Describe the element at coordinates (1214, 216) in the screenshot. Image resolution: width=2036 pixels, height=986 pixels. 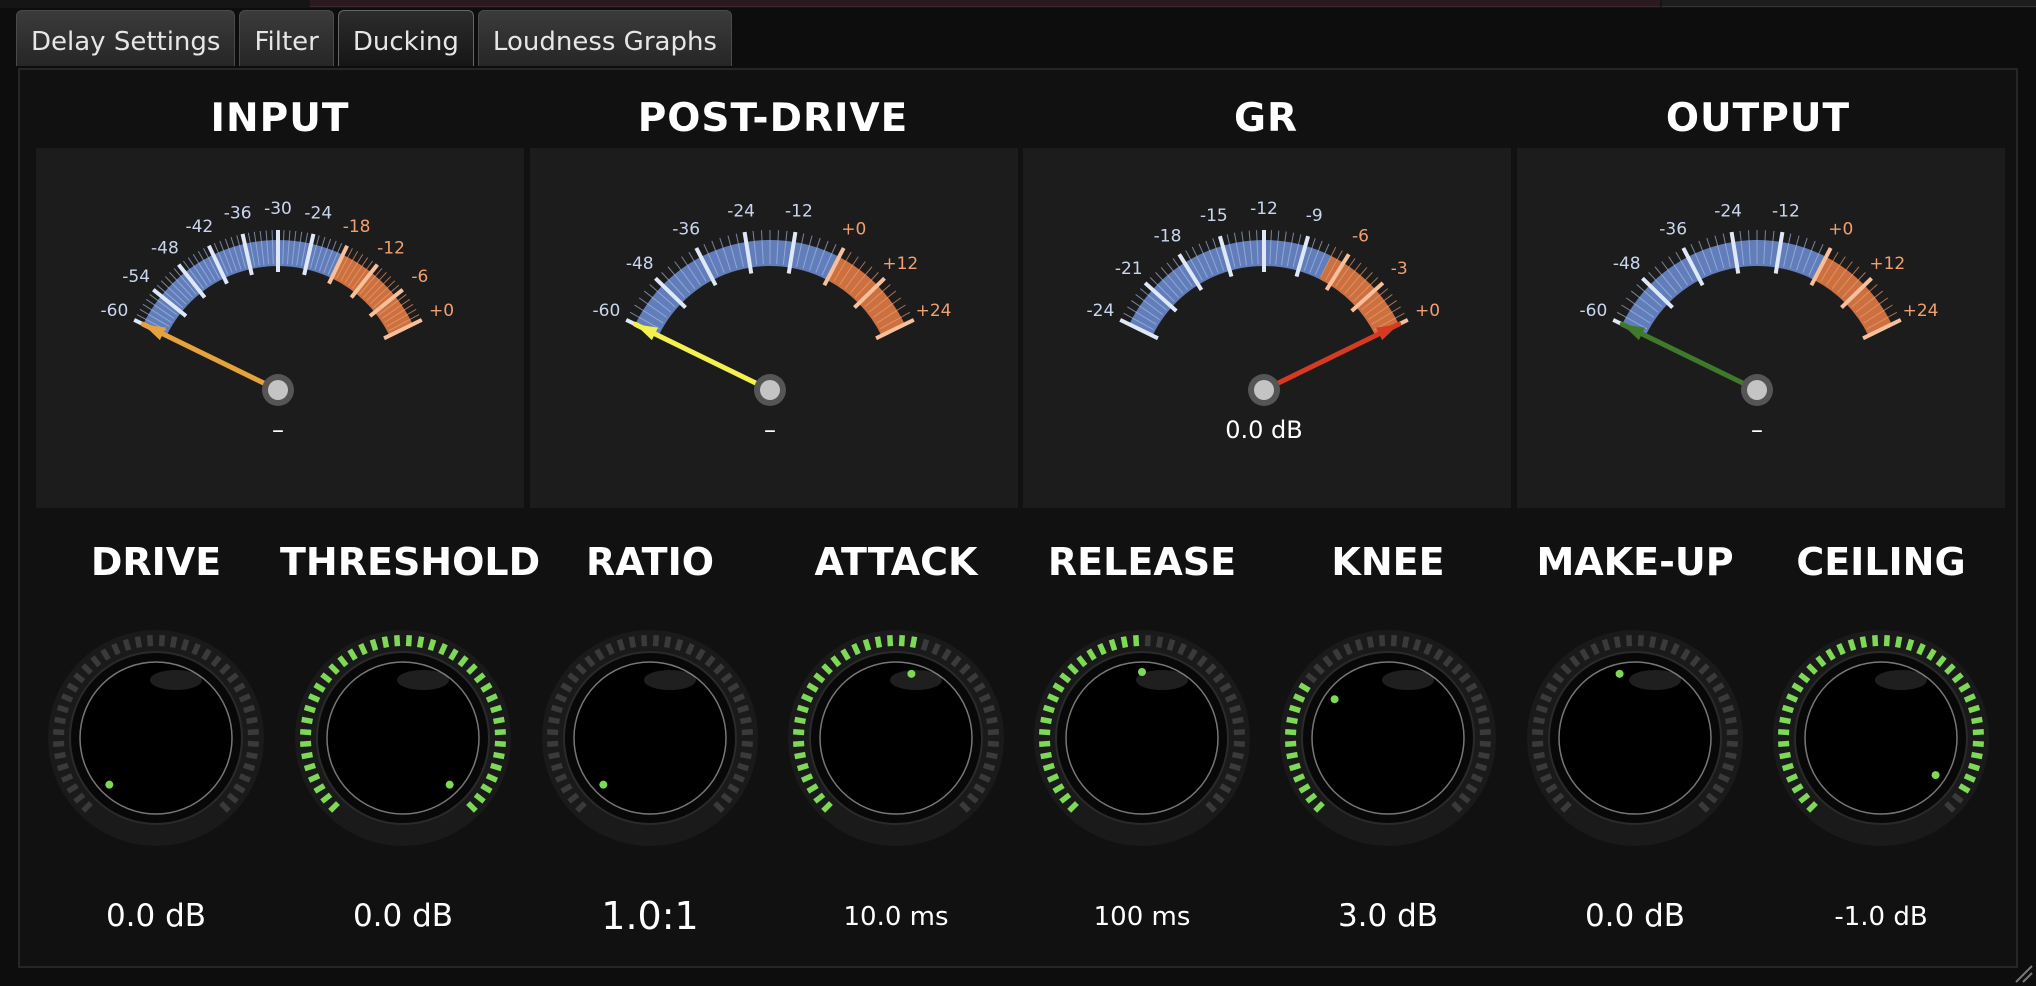
I see `meter-scale-label: -15` at that location.